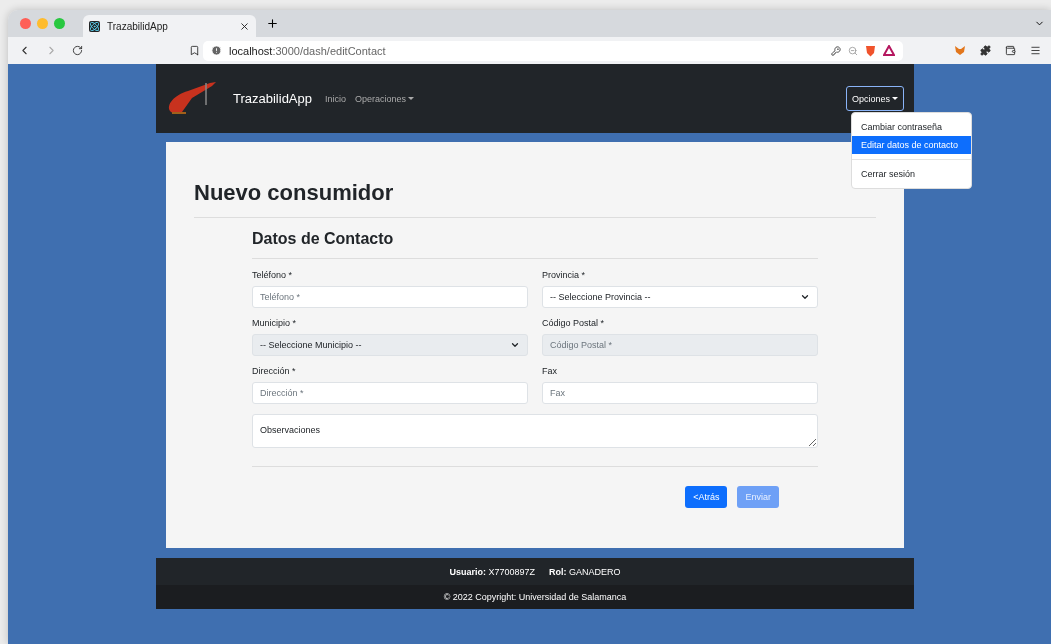  Describe the element at coordinates (911, 127) in the screenshot. I see `menu-item: Cambiar contraseña` at that location.